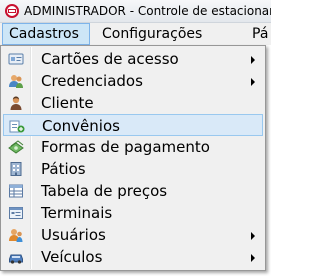 The width and height of the screenshot is (320, 276). I want to click on person-icon, so click(16, 103).